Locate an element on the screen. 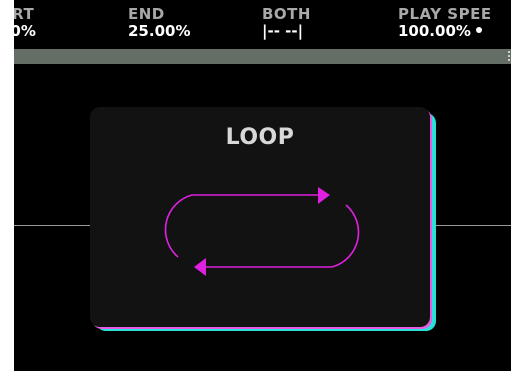 The image size is (511, 371). param-play-speed: PLAY SPEE 100.00% is located at coordinates (445, 23).